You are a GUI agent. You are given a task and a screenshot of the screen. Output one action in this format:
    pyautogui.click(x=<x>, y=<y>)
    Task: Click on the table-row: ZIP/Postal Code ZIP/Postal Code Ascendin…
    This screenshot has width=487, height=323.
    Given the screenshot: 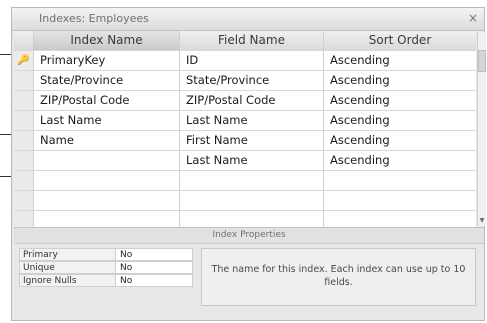 What is the action you would take?
    pyautogui.click(x=245, y=101)
    